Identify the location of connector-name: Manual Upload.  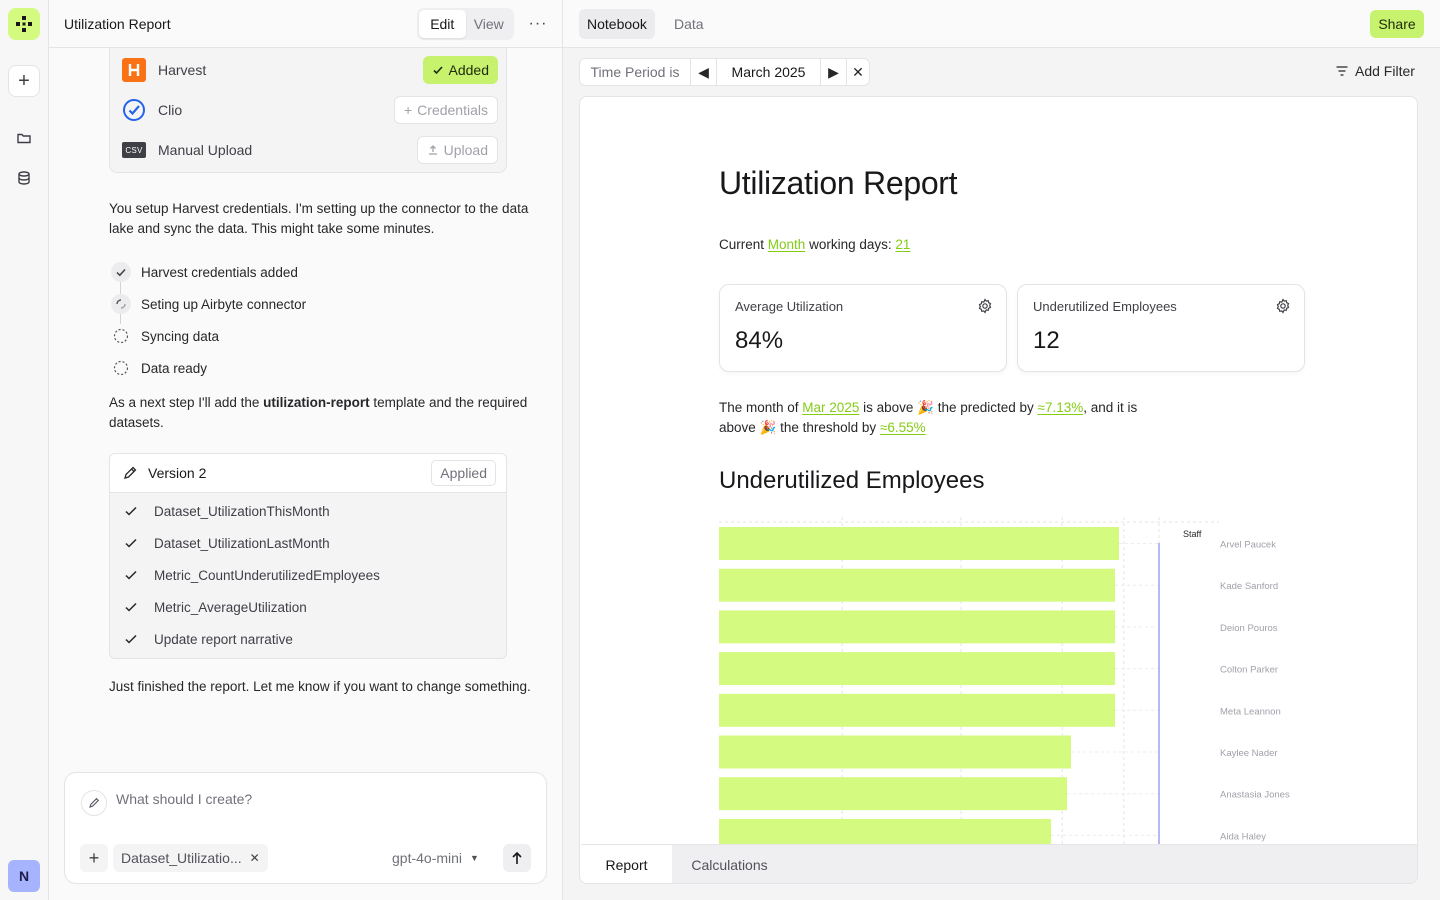
(205, 150).